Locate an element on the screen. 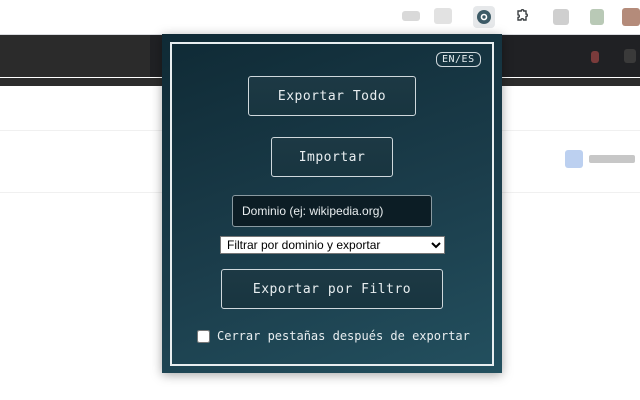 The image size is (640, 400). extension-active-icon is located at coordinates (484, 17).